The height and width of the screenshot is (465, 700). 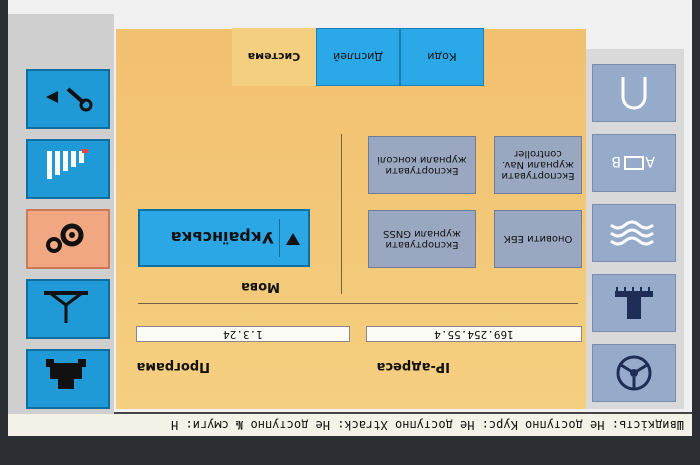 What do you see at coordinates (413, 366) in the screenshot?
I see `ip-label: IP-адреса` at bounding box center [413, 366].